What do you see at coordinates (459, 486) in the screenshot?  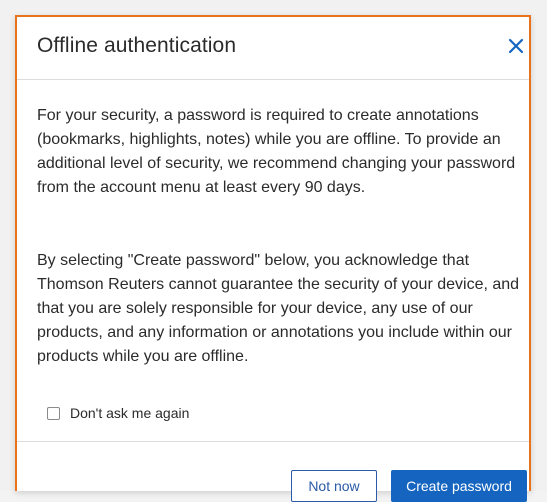 I see `create-password-button: Create password` at bounding box center [459, 486].